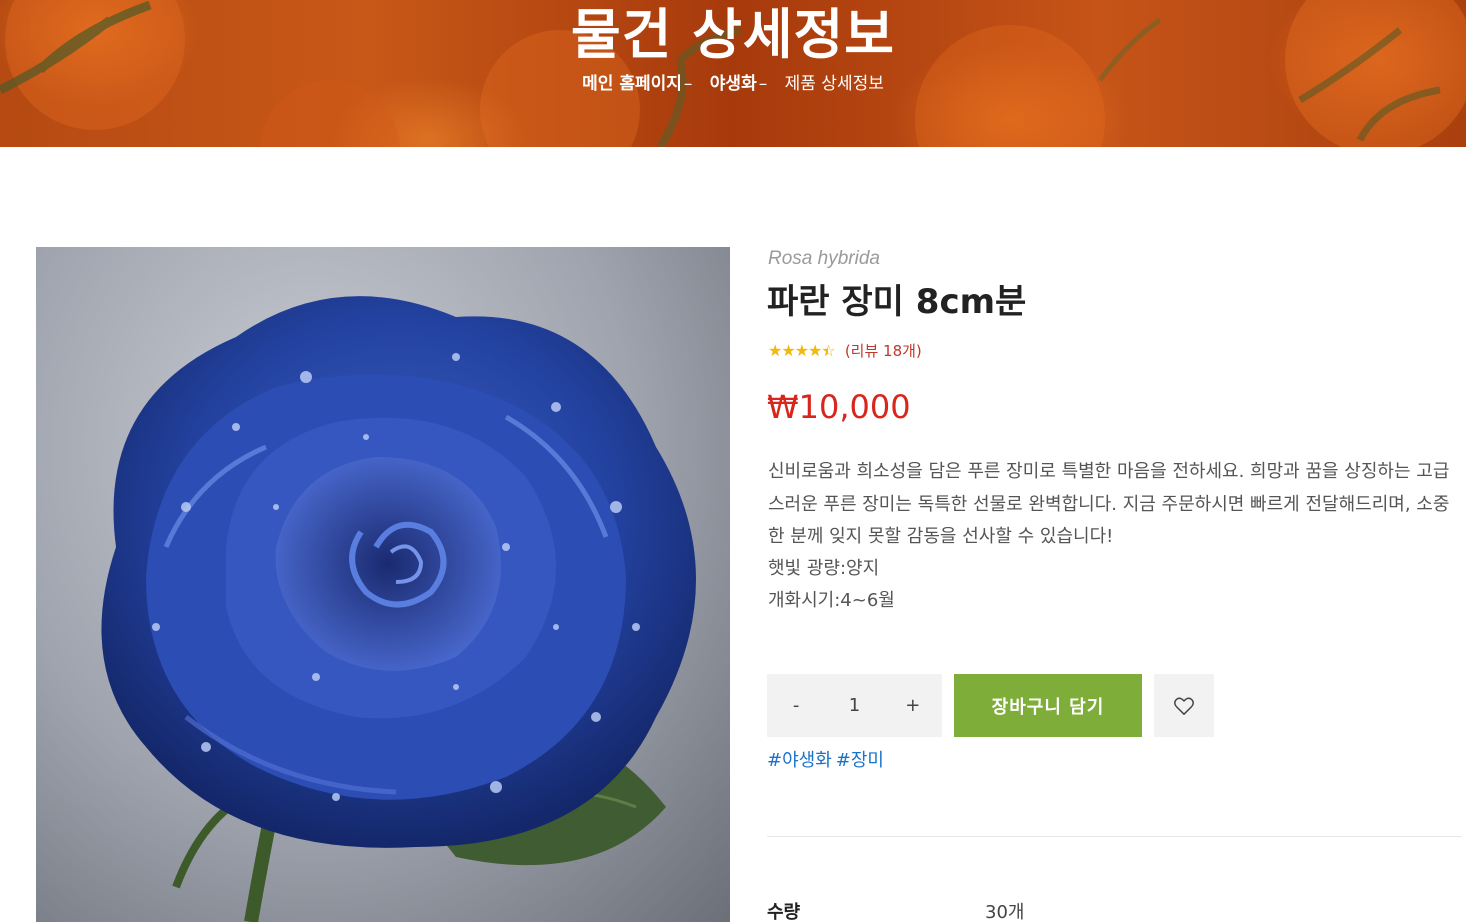 This screenshot has height=924, width=1466. Describe the element at coordinates (860, 760) in the screenshot. I see `tag-rose: #장미` at that location.